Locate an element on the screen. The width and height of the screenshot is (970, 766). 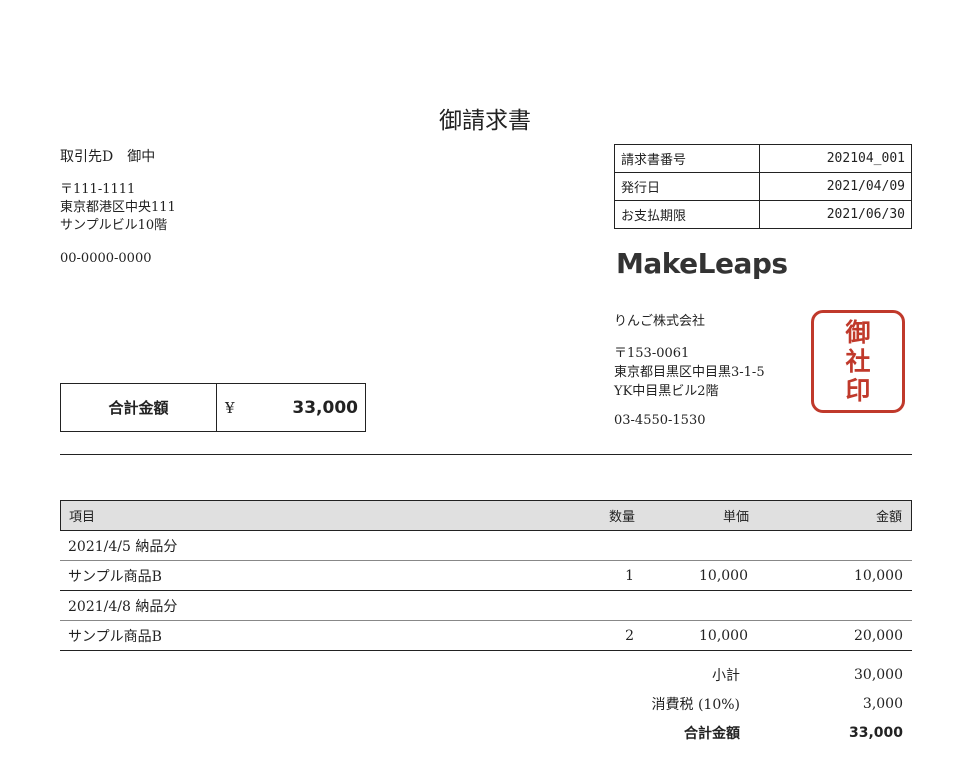
summary-tax: 消費税 (10%) 3,000 is located at coordinates (736, 703).